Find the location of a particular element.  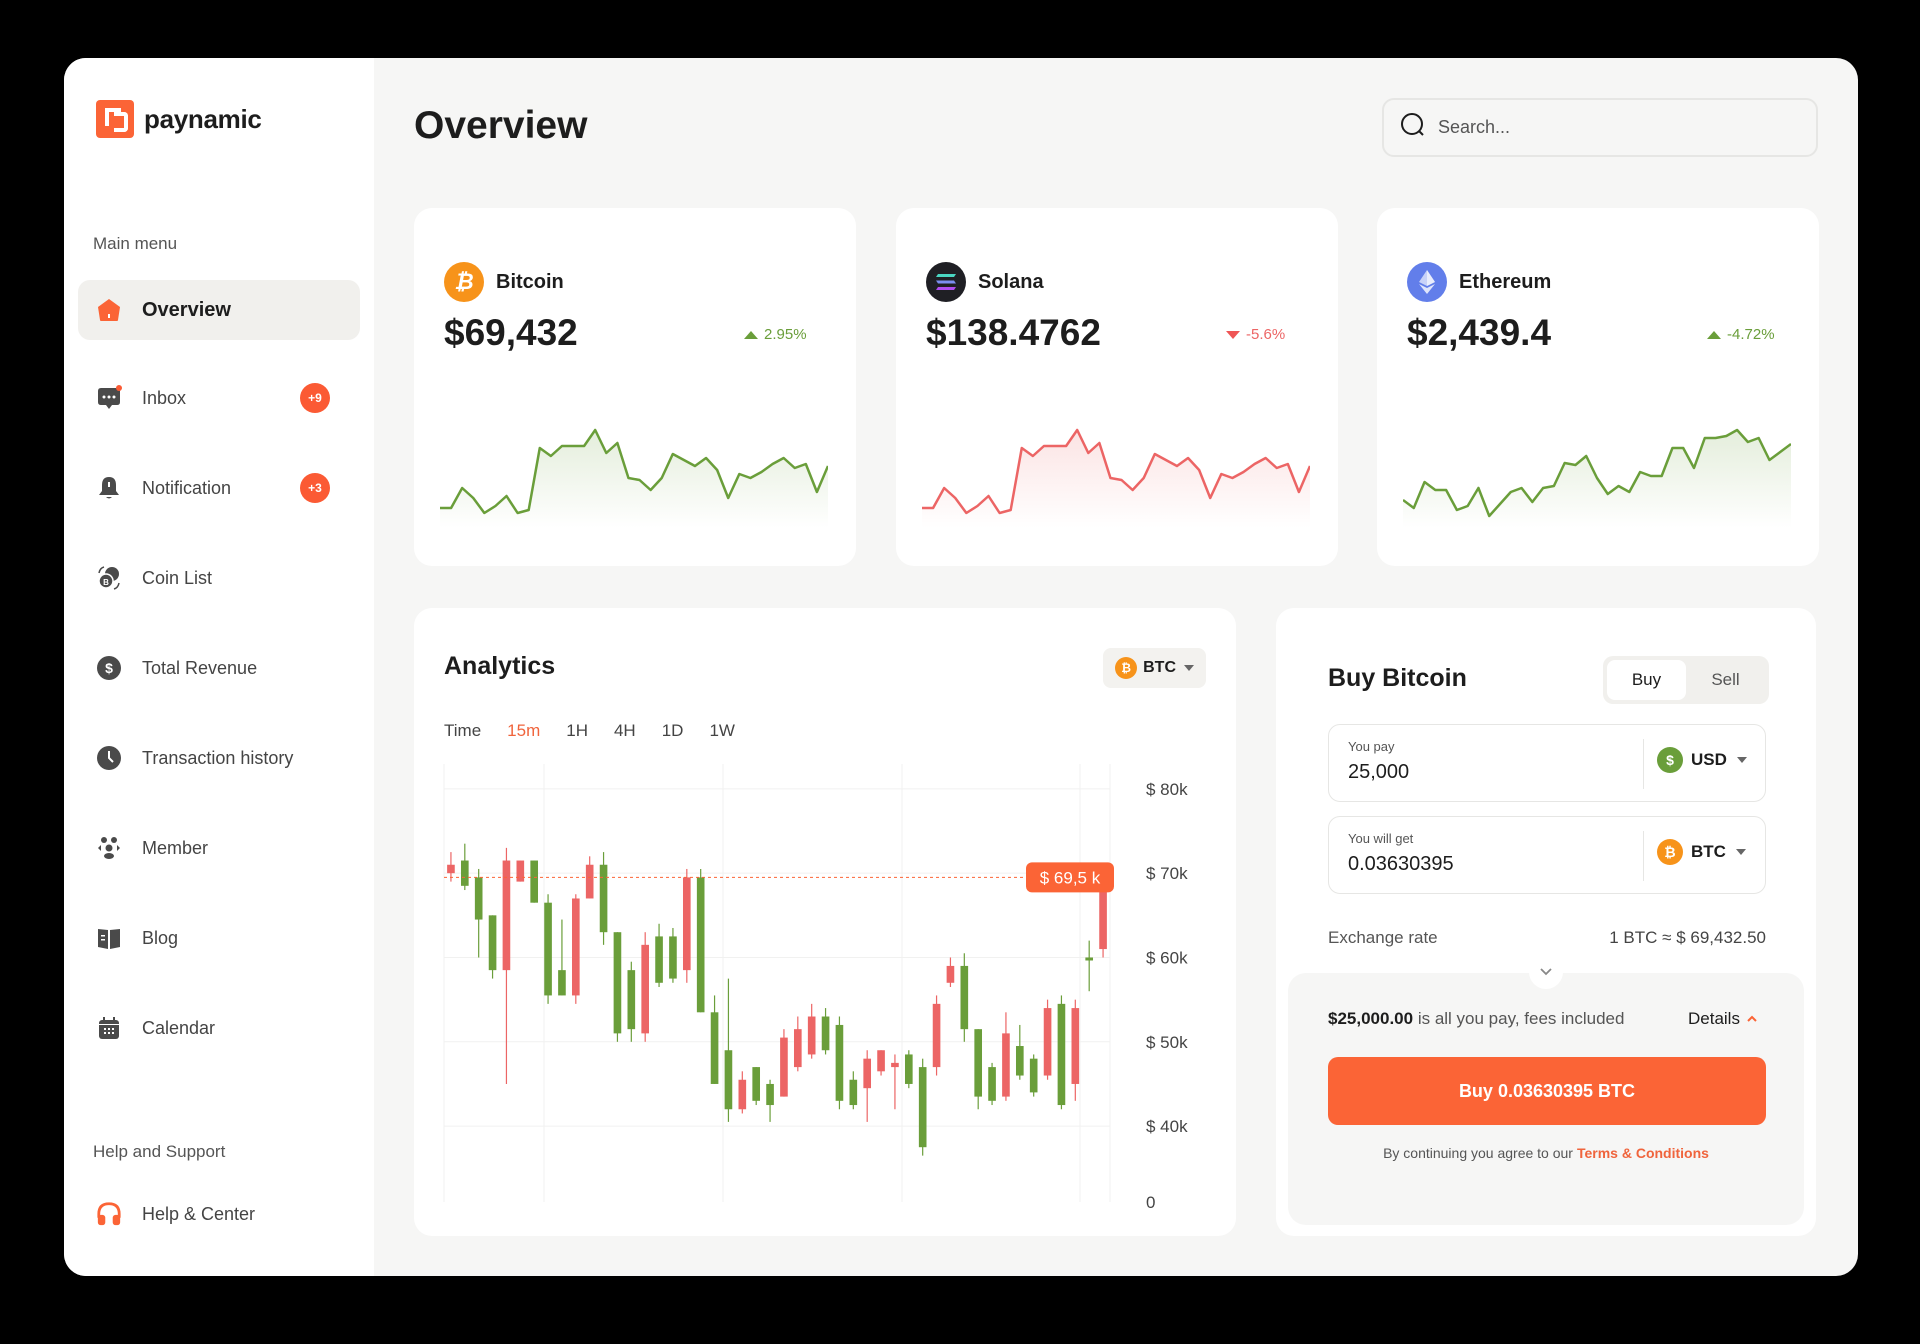

coin-card-bitcoin: ₿ Bitcoin $69,432 2.95% is located at coordinates (635, 387).